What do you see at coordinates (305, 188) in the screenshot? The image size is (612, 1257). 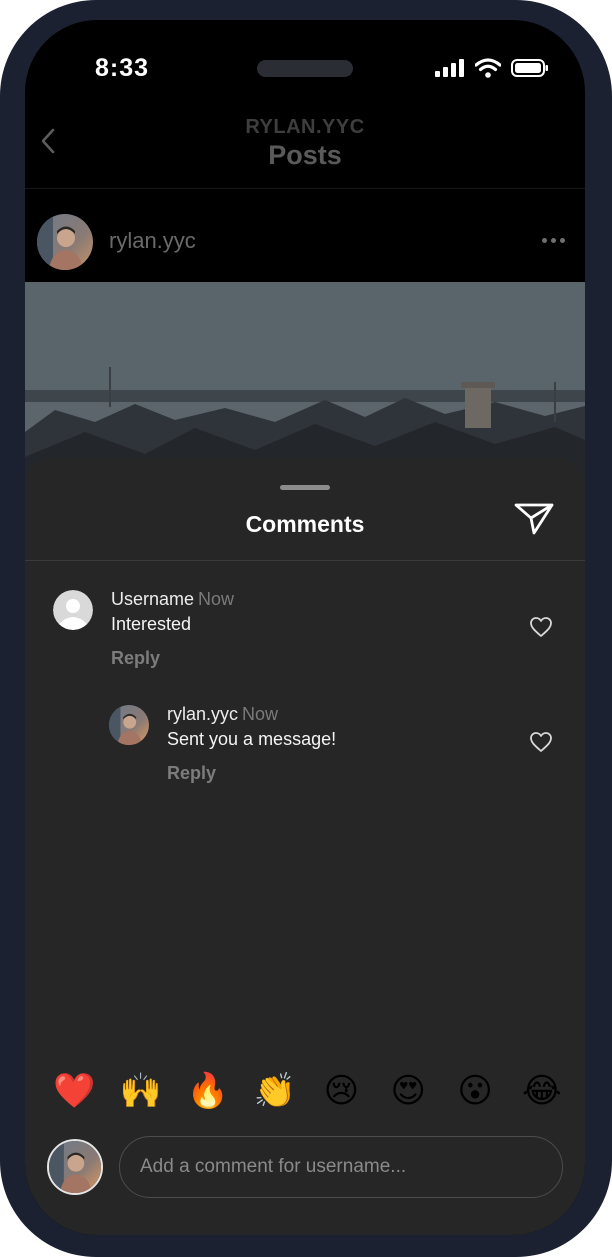 I see `header-divider` at bounding box center [305, 188].